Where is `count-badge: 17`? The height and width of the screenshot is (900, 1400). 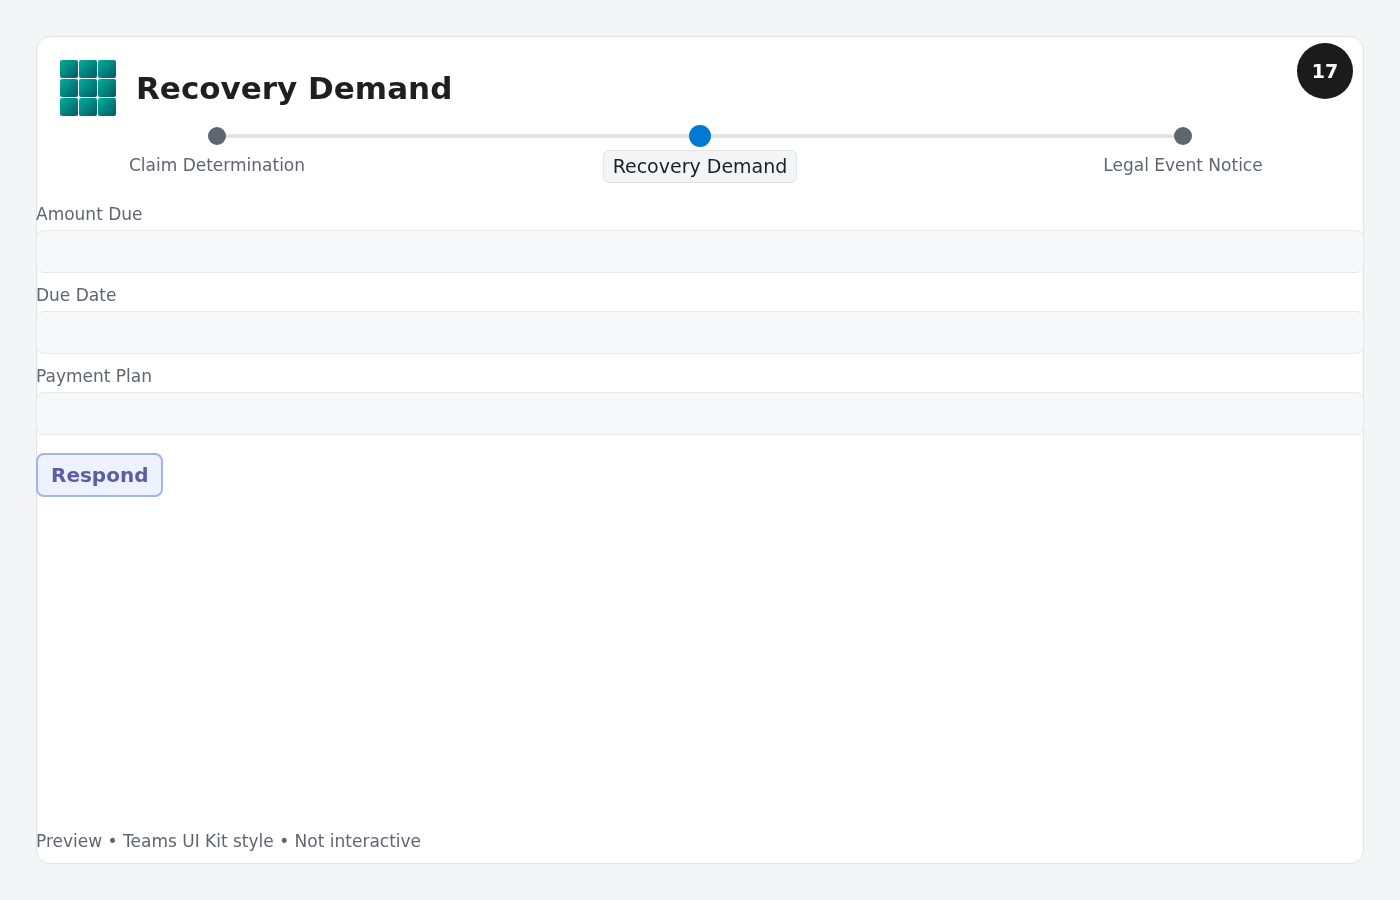
count-badge: 17 is located at coordinates (1325, 71).